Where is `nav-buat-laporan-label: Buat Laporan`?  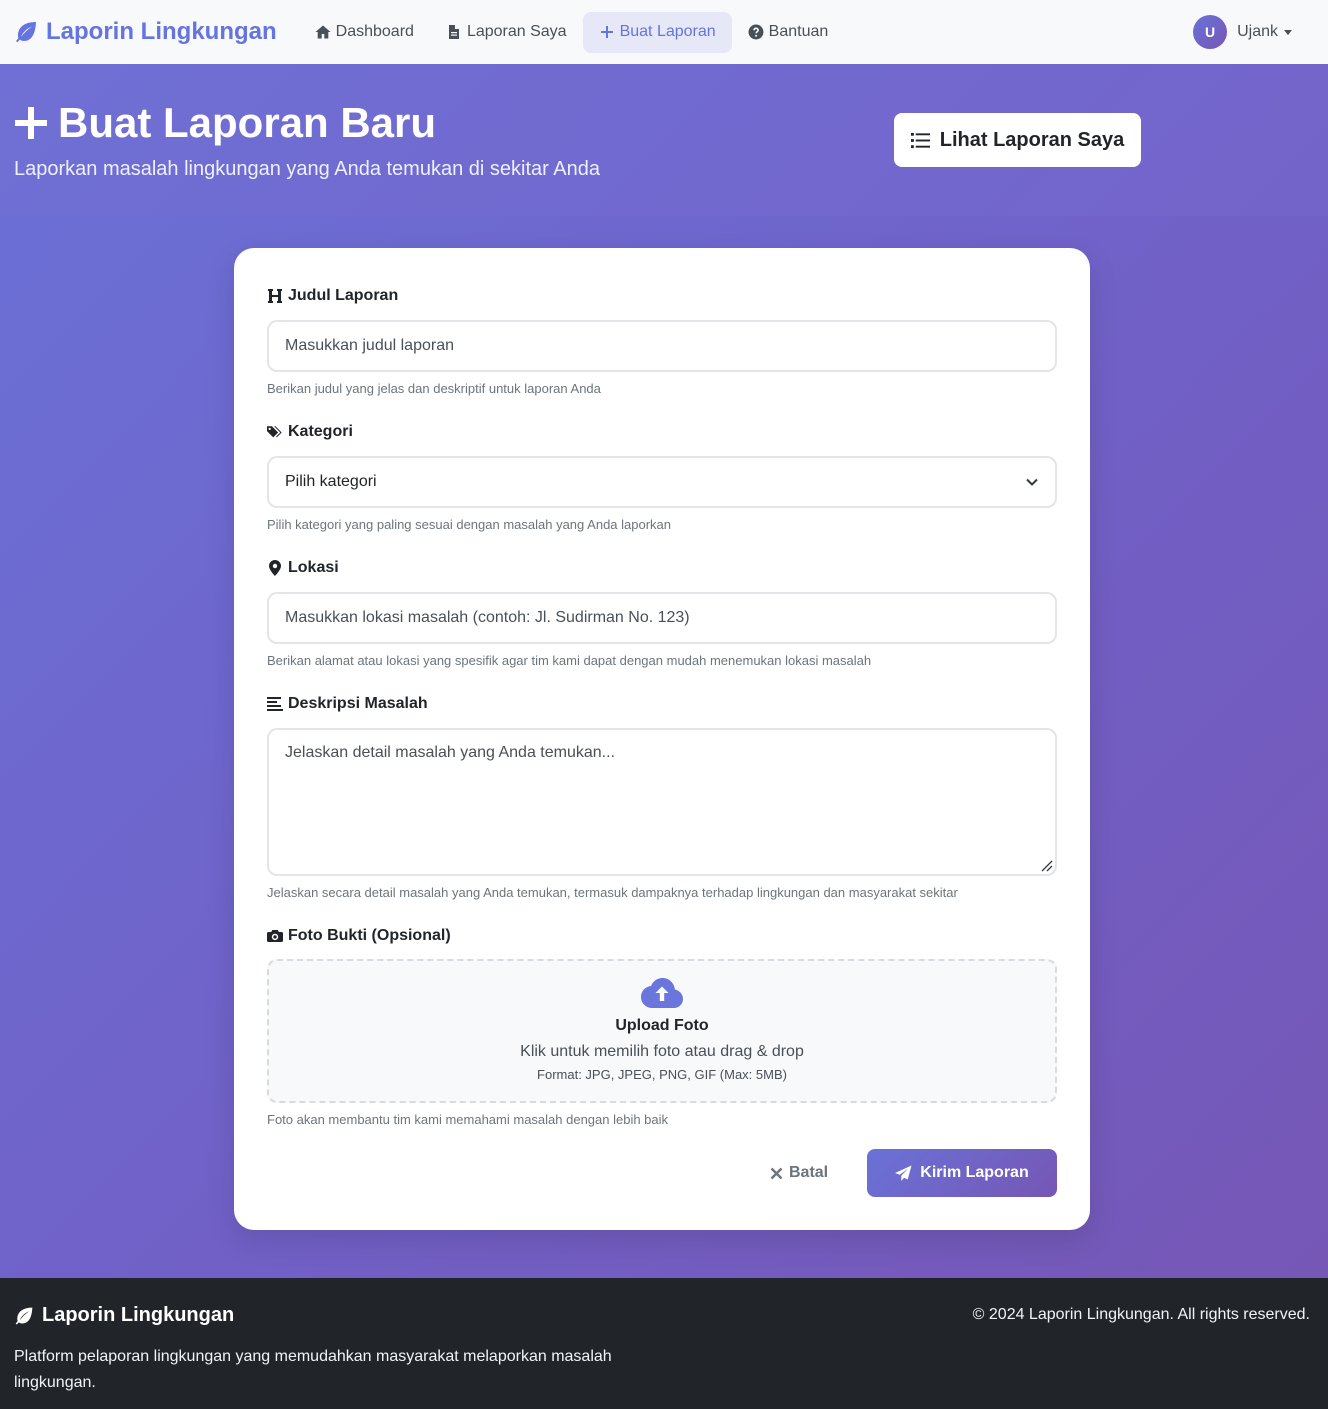 nav-buat-laporan-label: Buat Laporan is located at coordinates (667, 31).